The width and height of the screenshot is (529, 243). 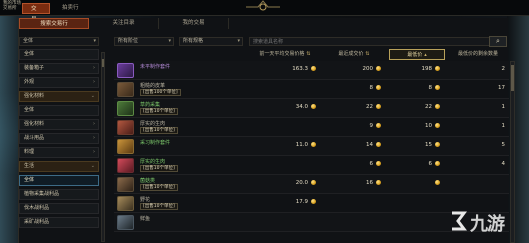 I want to click on sidebar-item-appearance: 外观 ›, so click(x=59, y=82).